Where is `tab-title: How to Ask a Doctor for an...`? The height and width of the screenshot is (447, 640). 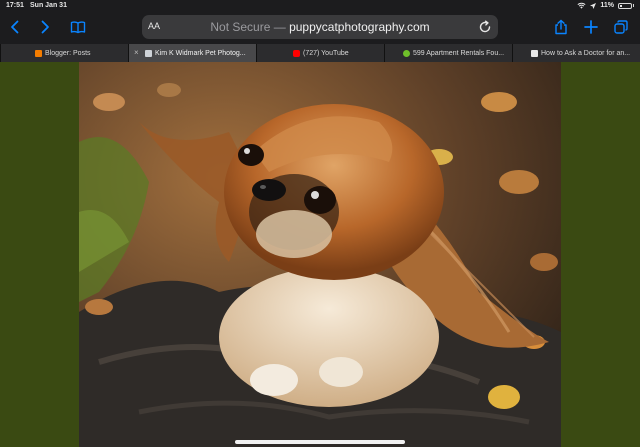 tab-title: How to Ask a Doctor for an... is located at coordinates (586, 53).